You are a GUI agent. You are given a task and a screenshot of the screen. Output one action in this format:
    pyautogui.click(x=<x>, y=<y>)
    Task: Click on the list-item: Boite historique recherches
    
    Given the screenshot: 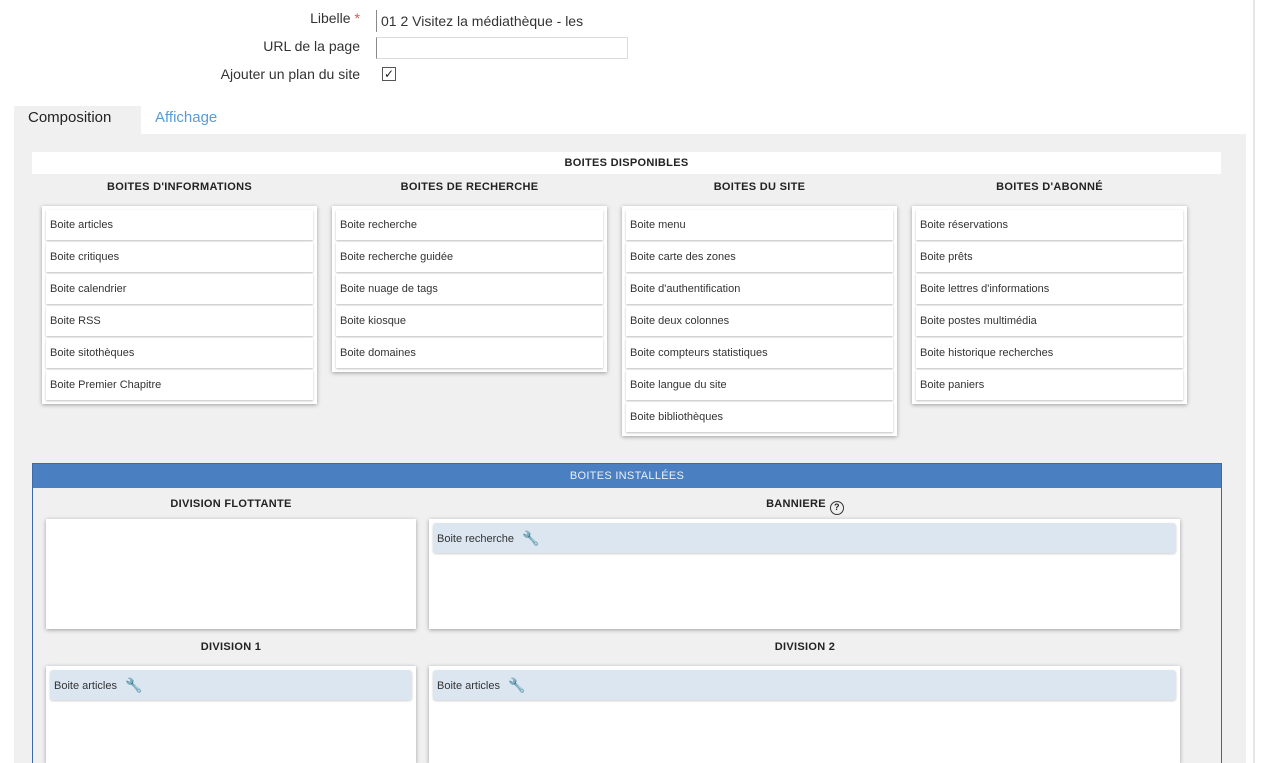 What is the action you would take?
    pyautogui.click(x=1049, y=353)
    